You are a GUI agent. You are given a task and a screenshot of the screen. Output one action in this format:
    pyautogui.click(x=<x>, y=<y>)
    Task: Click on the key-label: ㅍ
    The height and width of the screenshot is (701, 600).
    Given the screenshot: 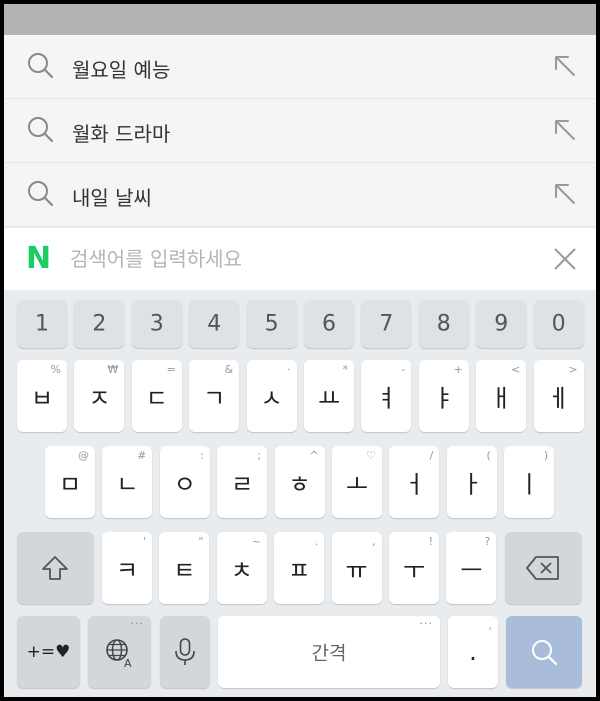 What is the action you would take?
    pyautogui.click(x=299, y=570)
    